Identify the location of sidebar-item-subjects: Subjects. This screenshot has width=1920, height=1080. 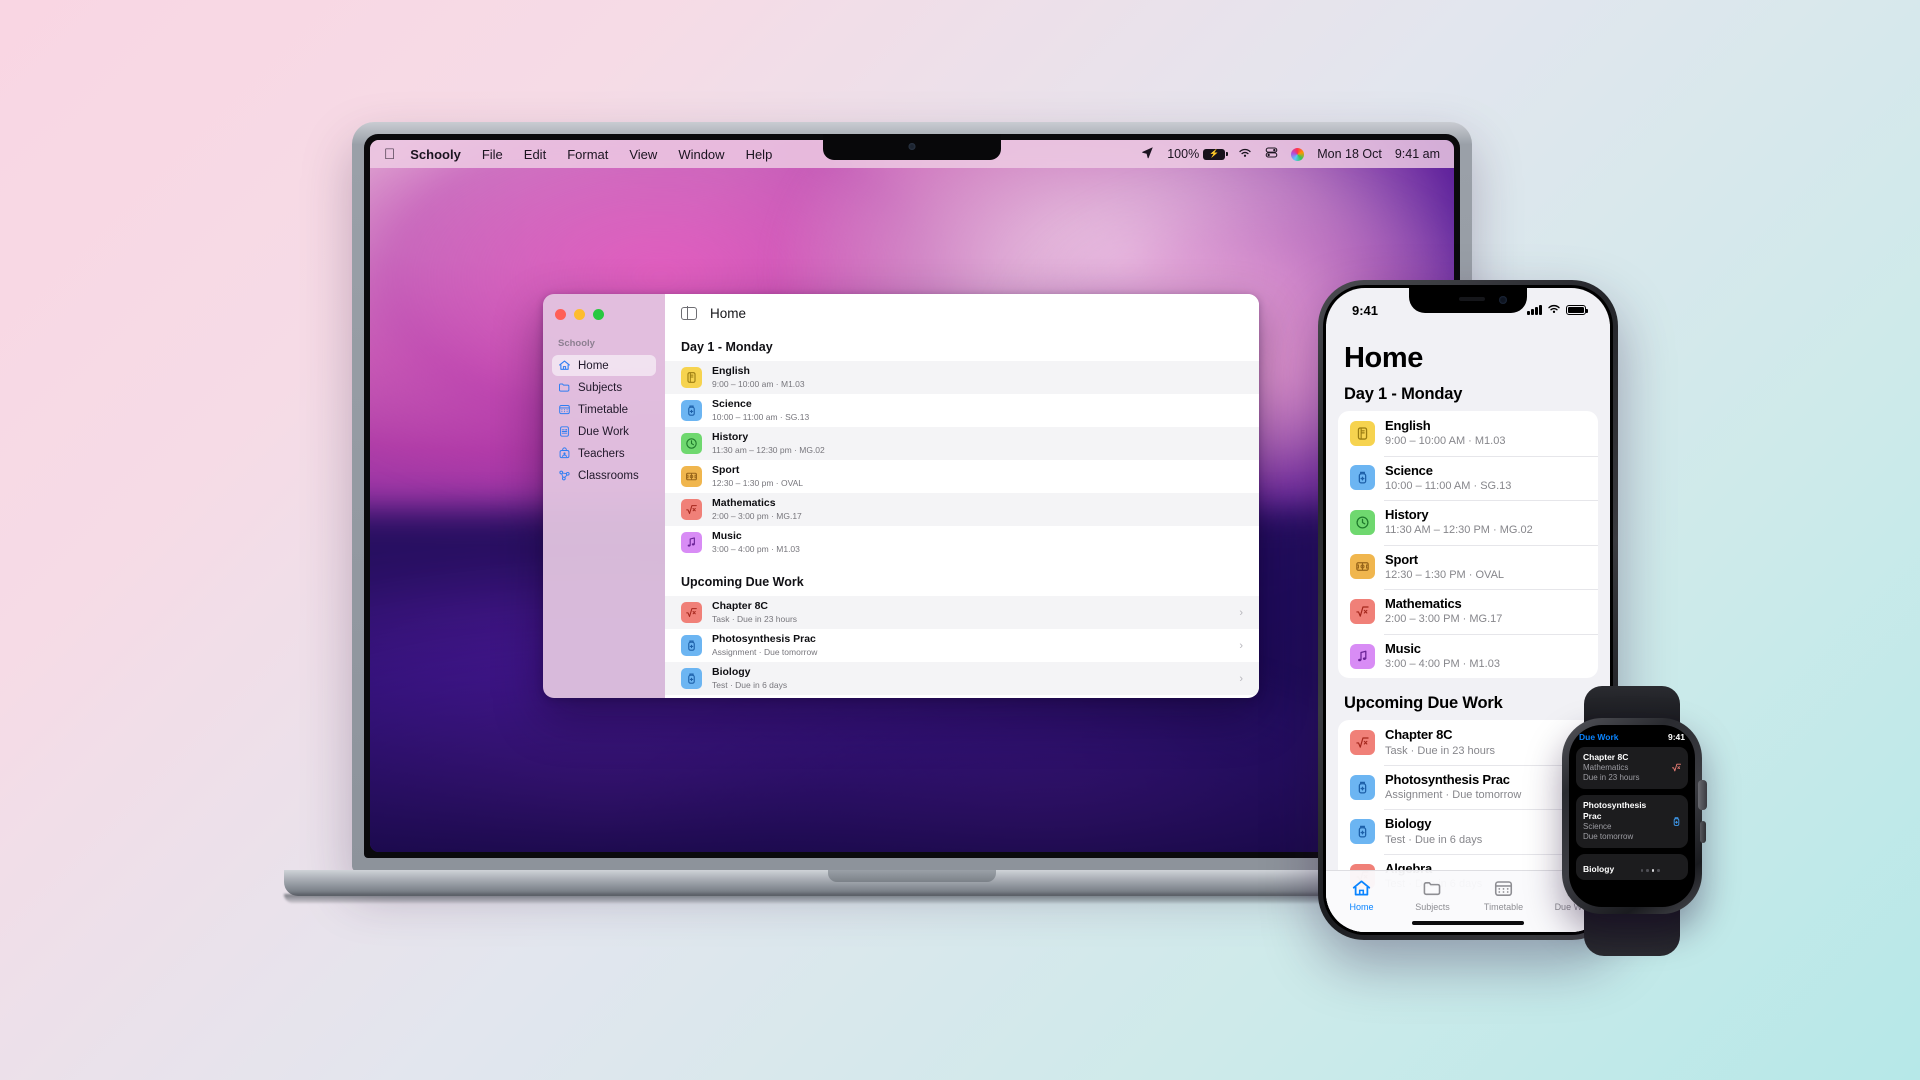
(604, 387).